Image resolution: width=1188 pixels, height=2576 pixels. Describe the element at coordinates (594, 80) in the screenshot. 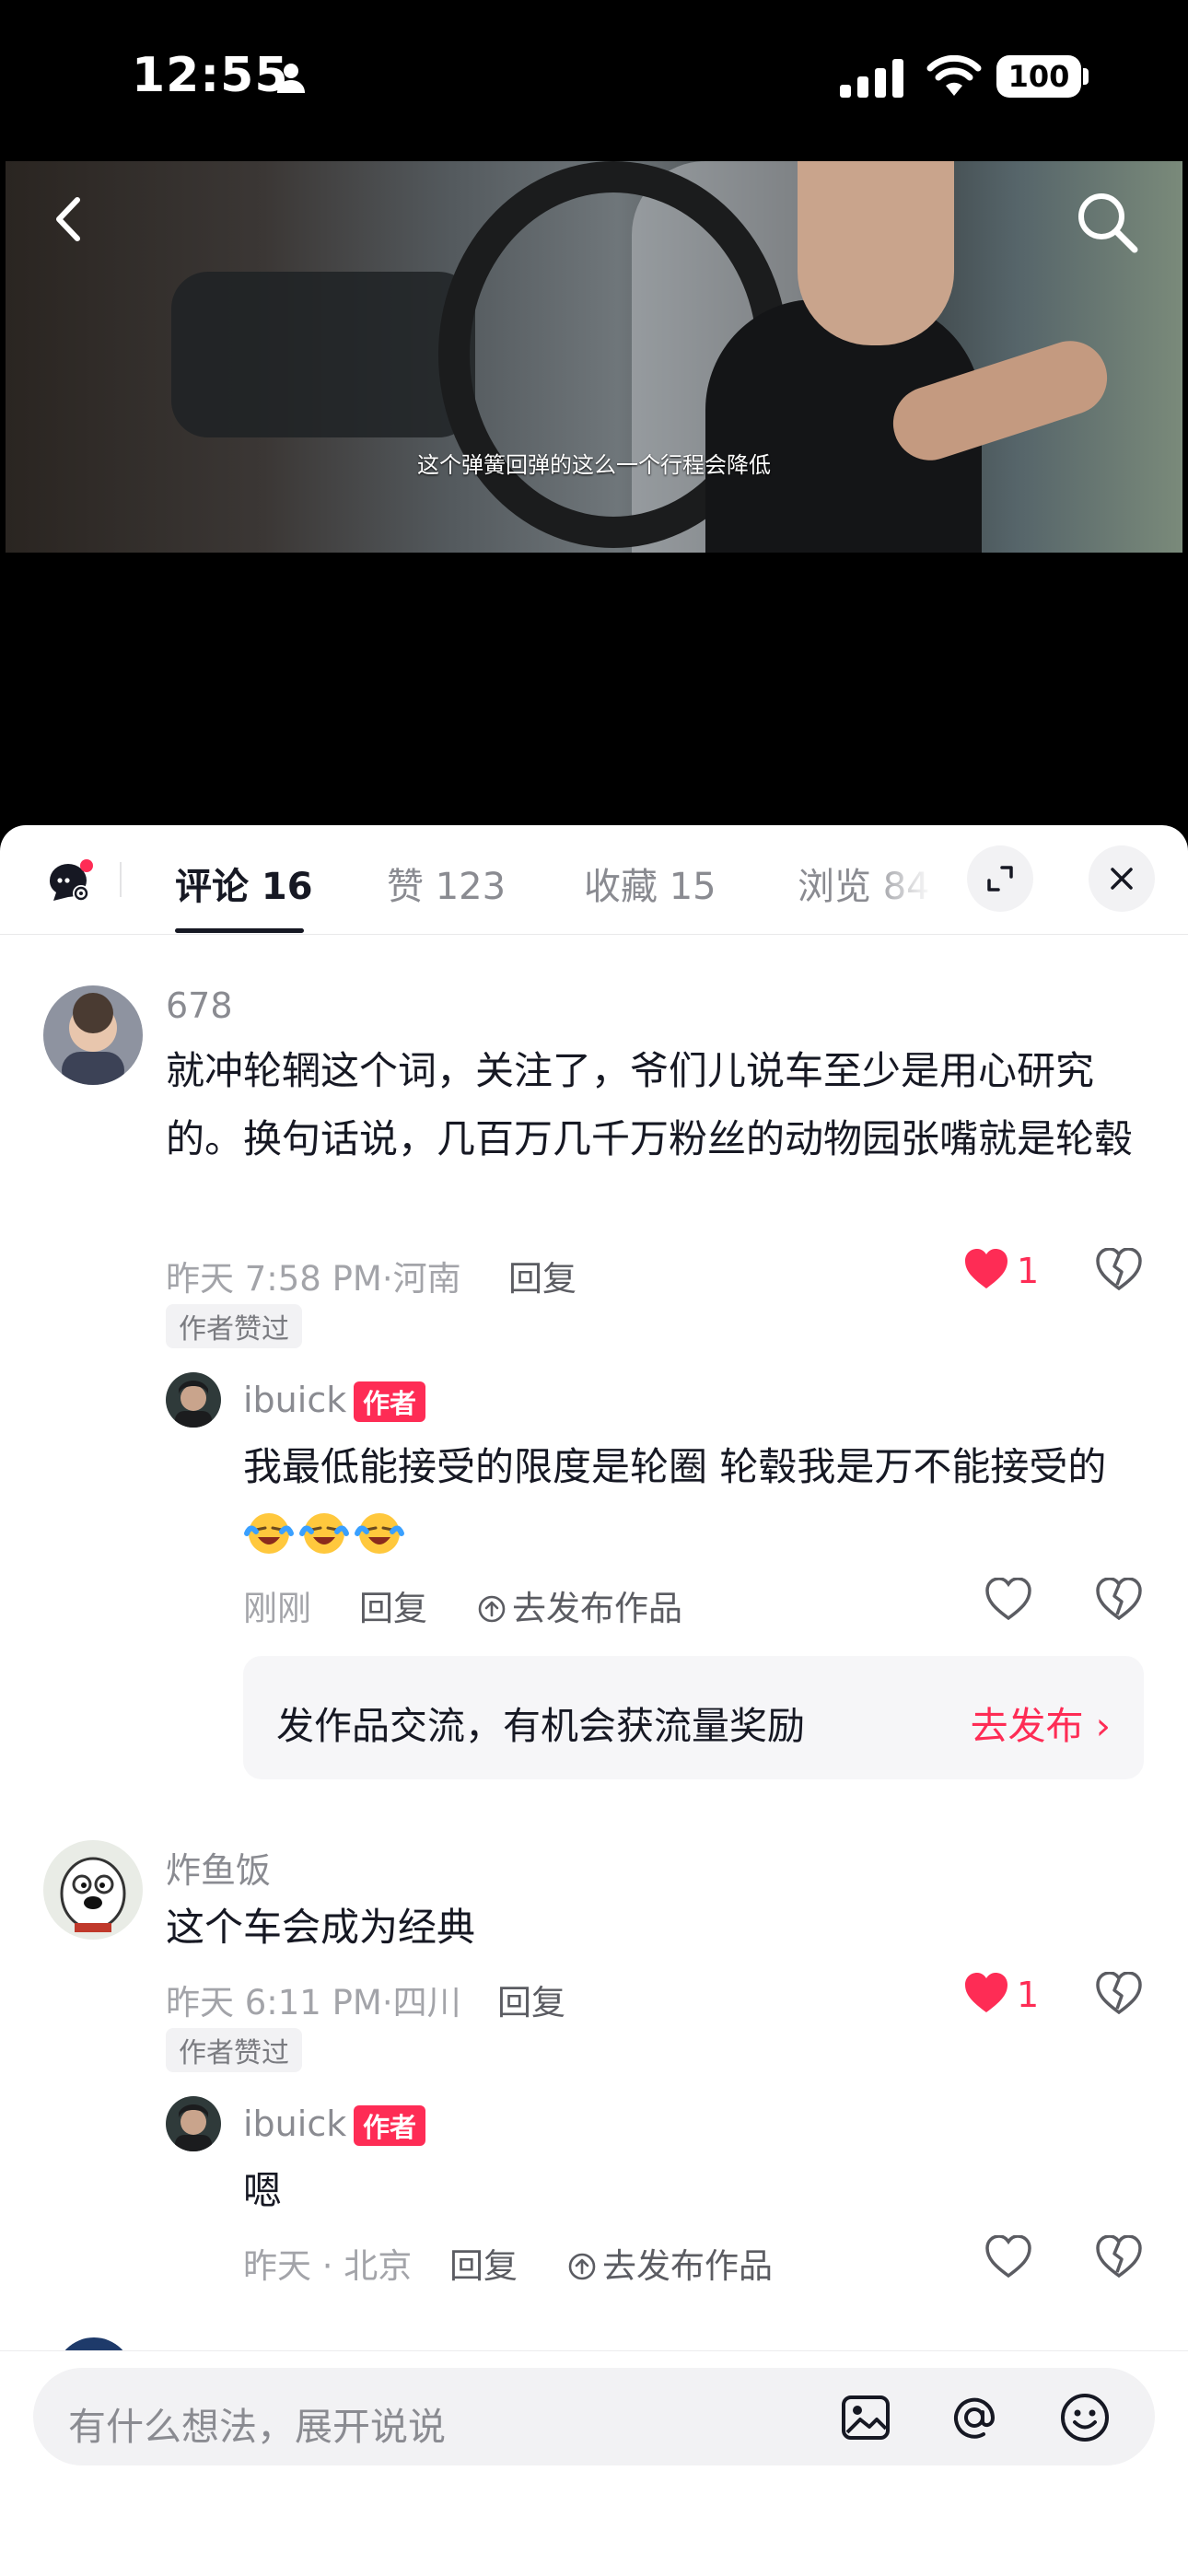

I see `status-bar: 12:55 100` at that location.